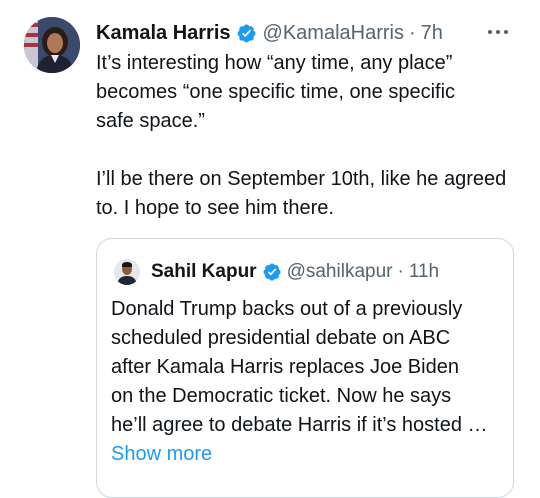 The image size is (540, 498). I want to click on author-name: Kamala Harris, so click(163, 33).